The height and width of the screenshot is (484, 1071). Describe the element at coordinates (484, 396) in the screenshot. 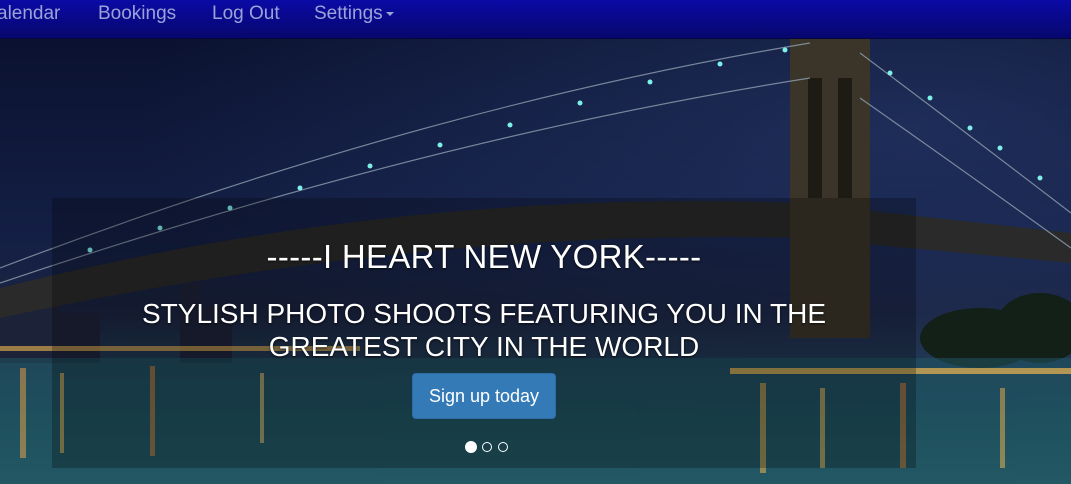

I see `sign-up-button: Sign up today` at that location.